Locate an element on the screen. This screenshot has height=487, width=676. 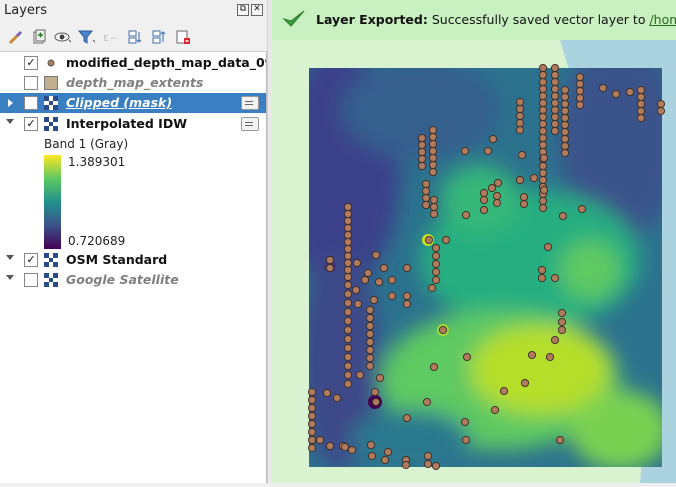
remove-layer-icon is located at coordinates (183, 37).